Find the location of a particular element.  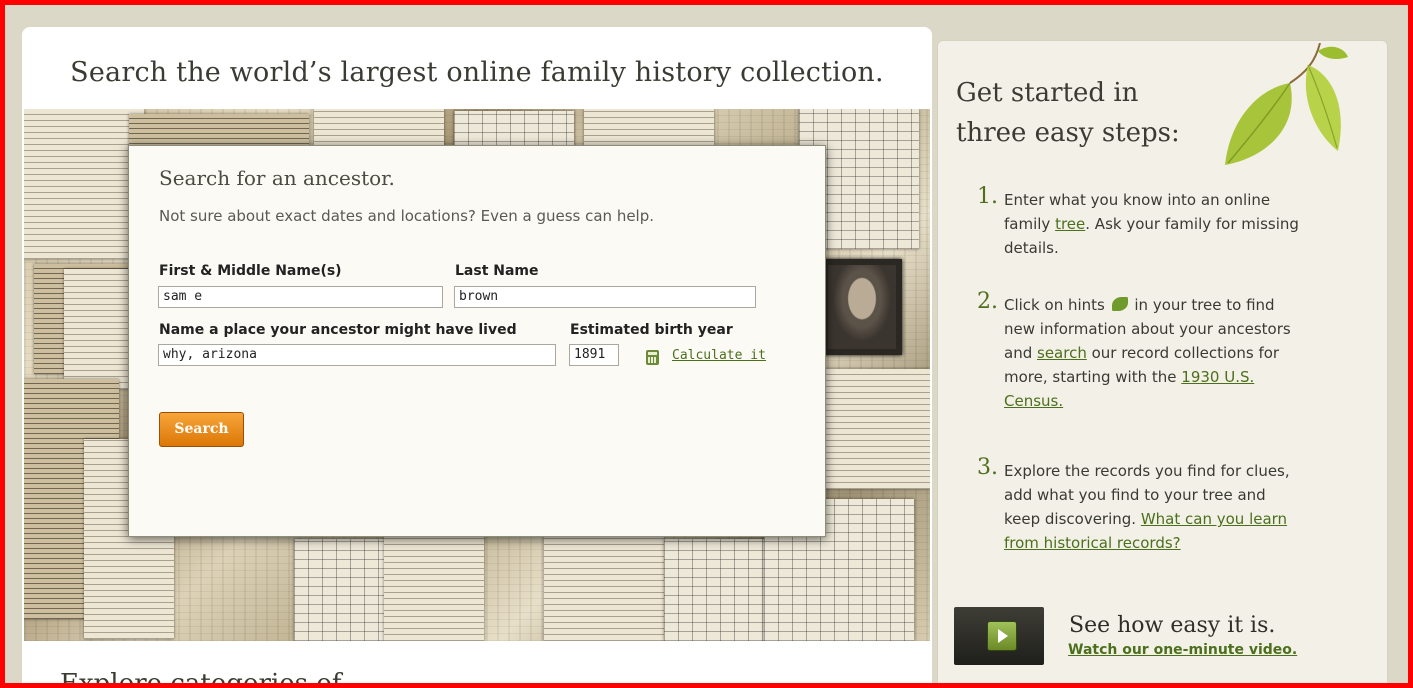

step-number: 2. is located at coordinates (987, 301).